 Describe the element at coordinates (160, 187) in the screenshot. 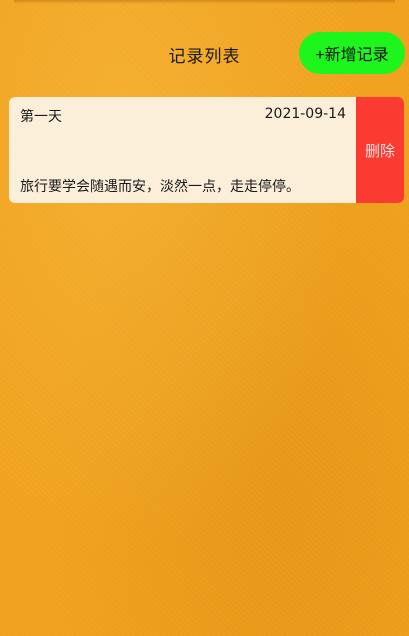

I see `record-content: 旅行要学会随遇而安，淡然一点，走走停停。` at that location.